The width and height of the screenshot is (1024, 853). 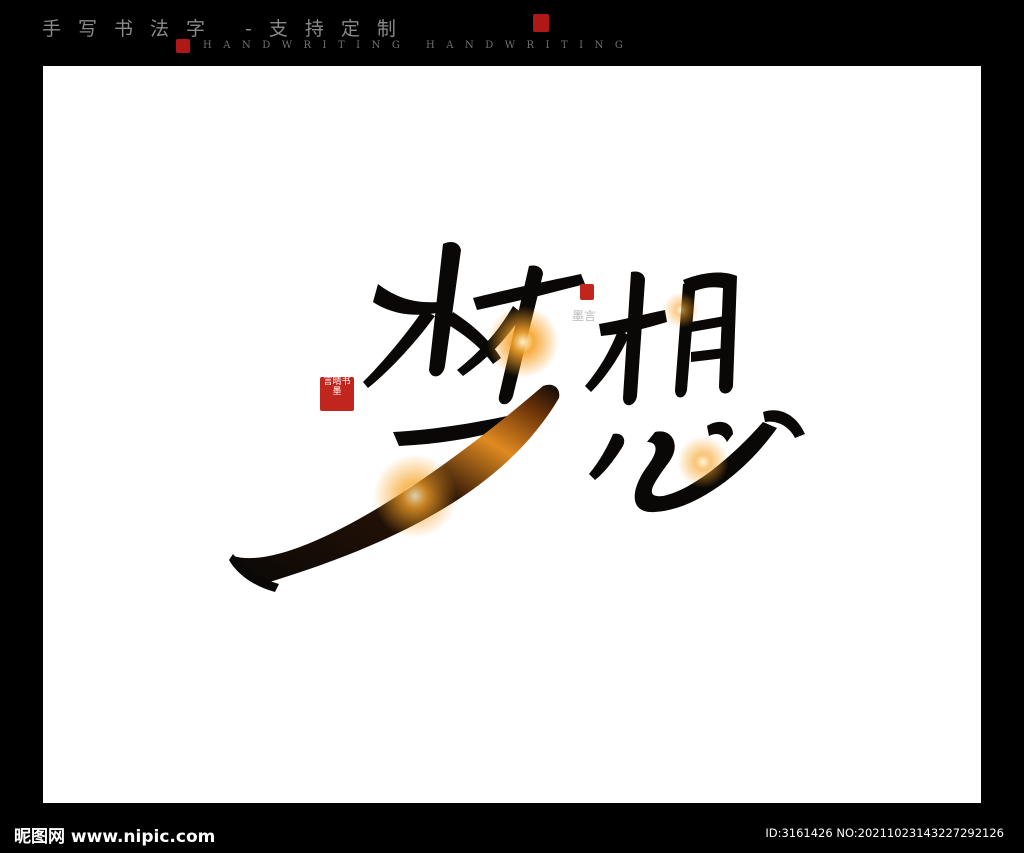 I want to click on footer-logo: 昵图网 www.nipic.com, so click(x=115, y=837).